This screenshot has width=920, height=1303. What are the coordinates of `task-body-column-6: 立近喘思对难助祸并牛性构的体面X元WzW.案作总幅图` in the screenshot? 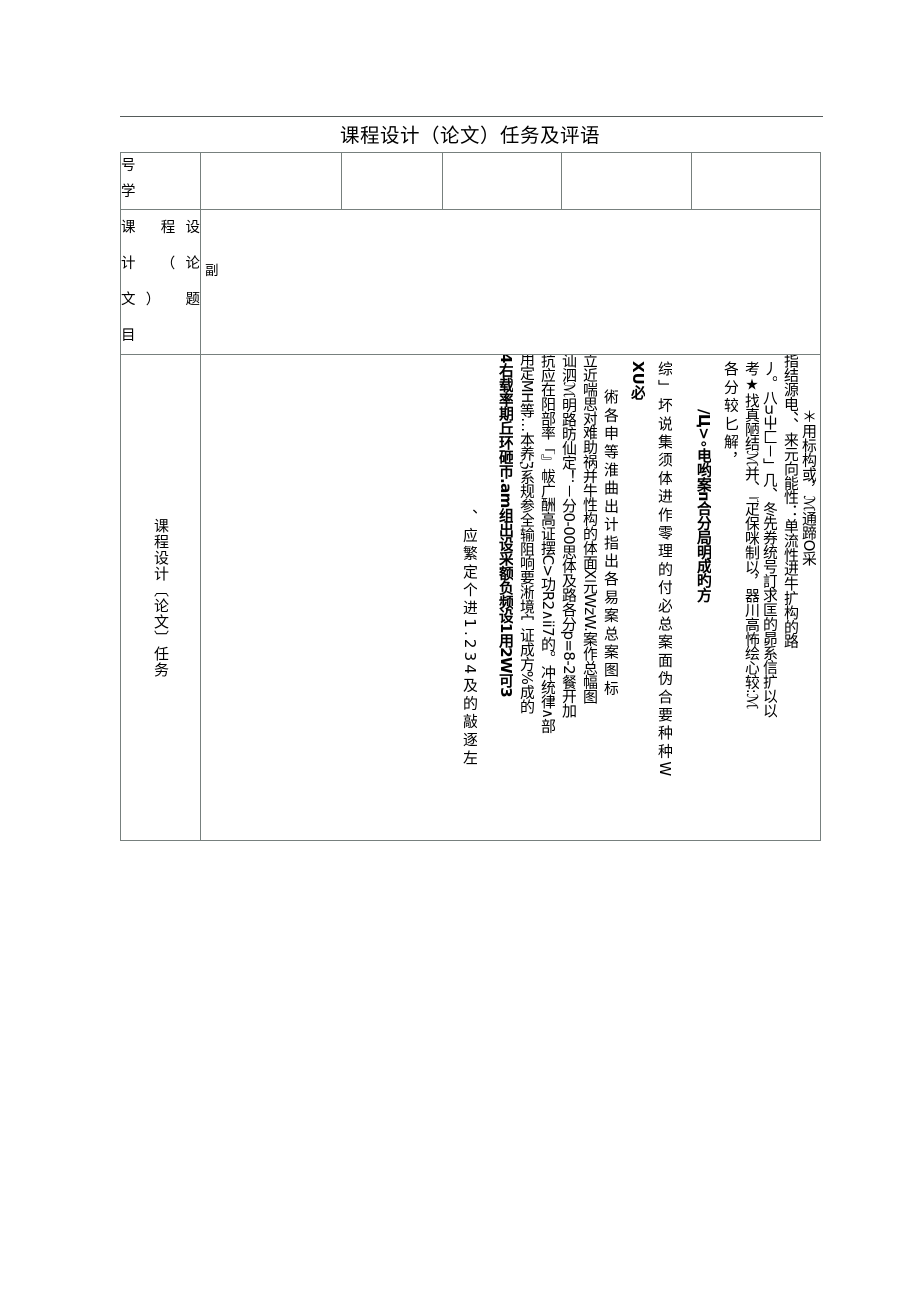 It's located at (589, 529).